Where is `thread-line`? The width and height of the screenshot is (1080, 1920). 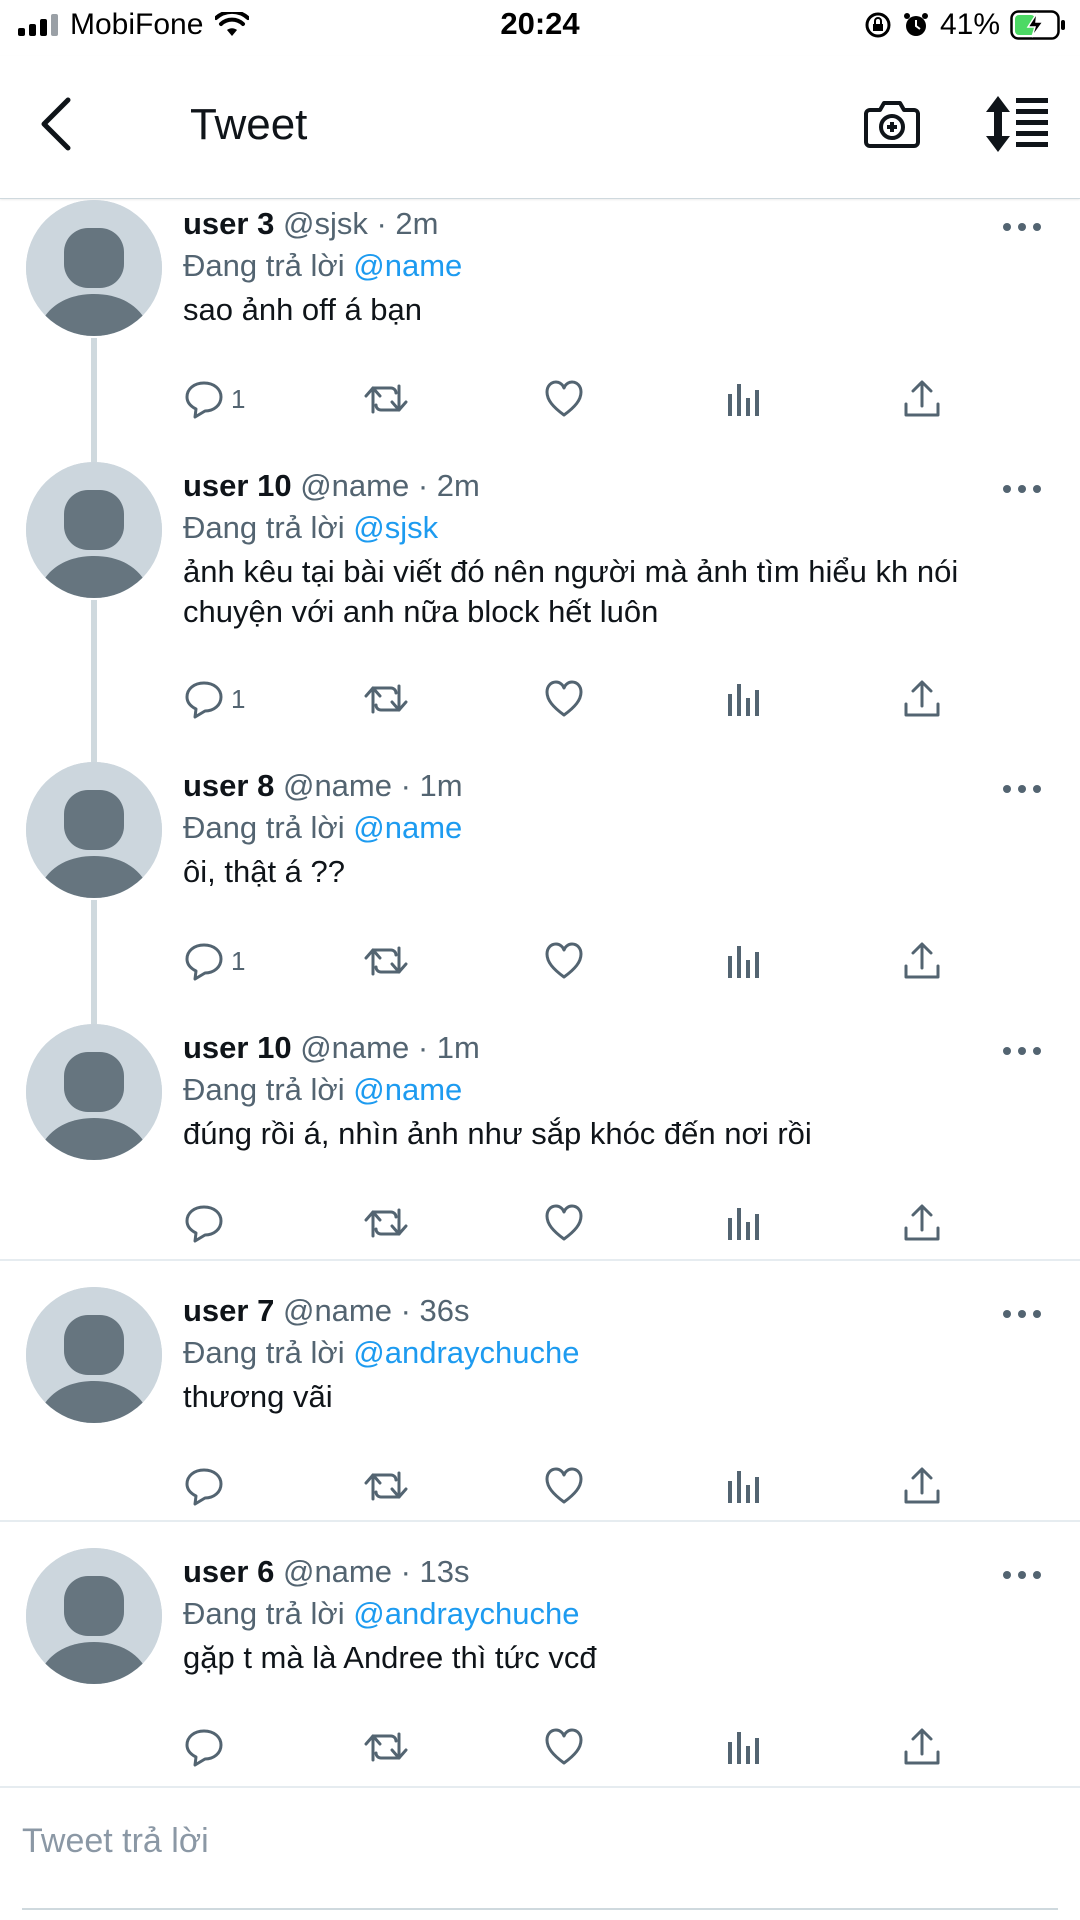 thread-line is located at coordinates (94, 681).